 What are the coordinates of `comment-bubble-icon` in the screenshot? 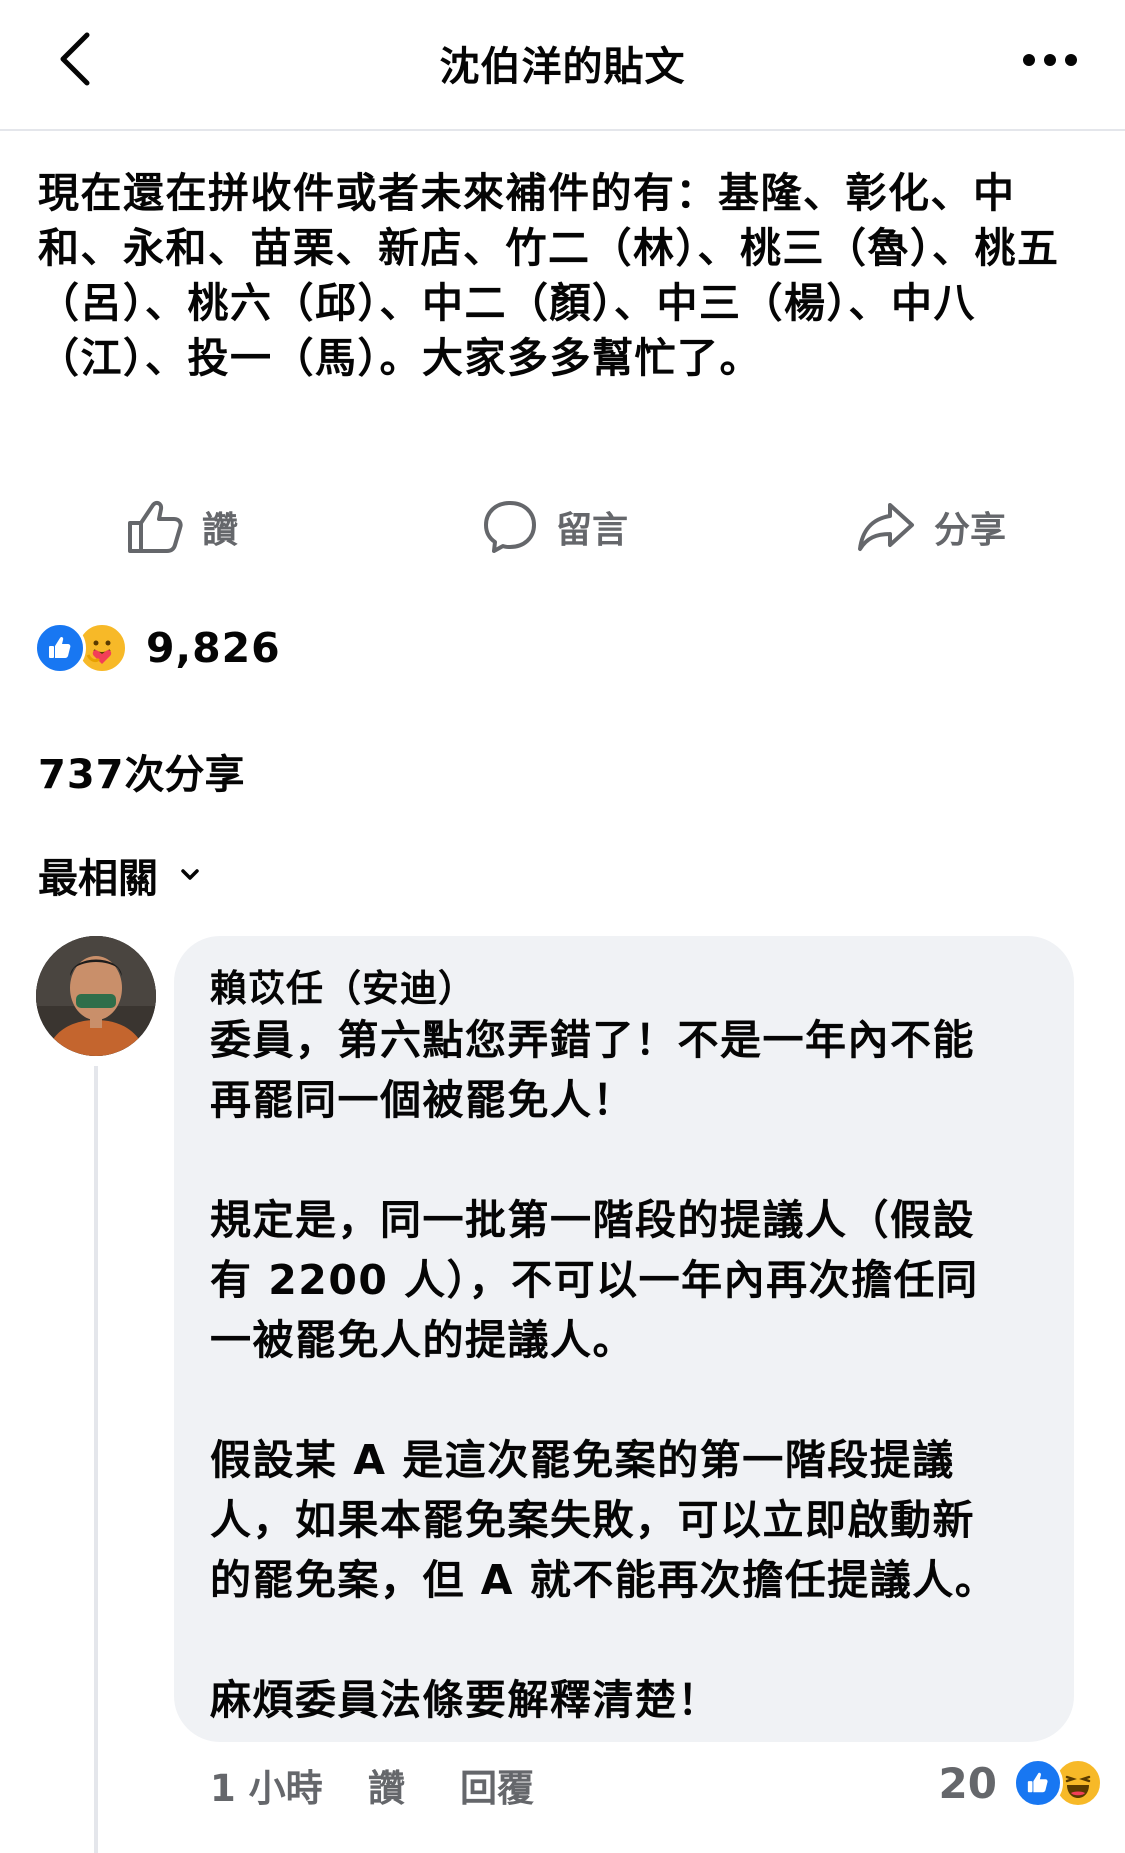 It's located at (510, 527).